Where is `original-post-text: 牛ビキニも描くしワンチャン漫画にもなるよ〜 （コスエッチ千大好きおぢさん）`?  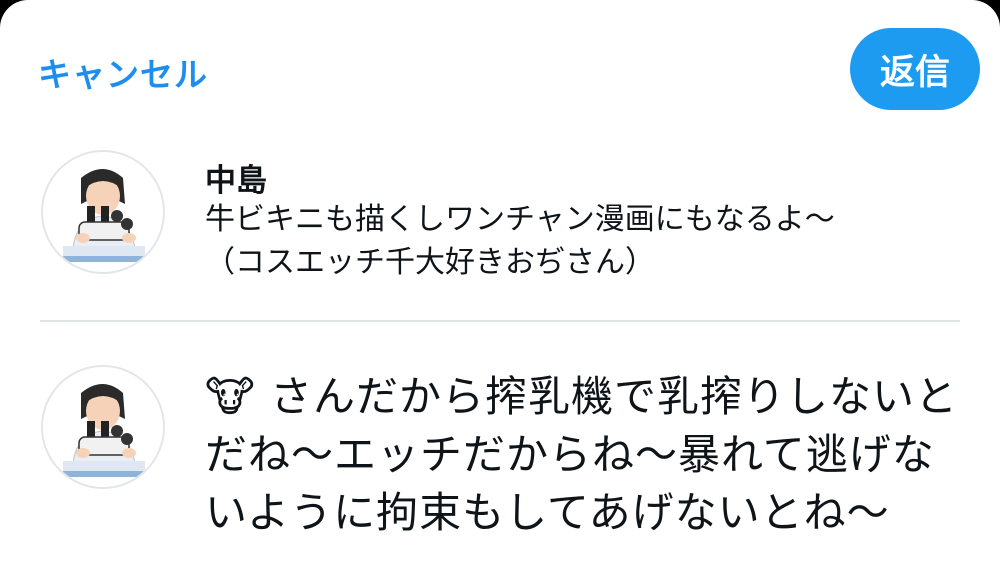
original-post-text: 牛ビキニも描くしワンチャン漫画にもなるよ〜 （コスエッチ千大好きおぢさん） is located at coordinates (520, 241).